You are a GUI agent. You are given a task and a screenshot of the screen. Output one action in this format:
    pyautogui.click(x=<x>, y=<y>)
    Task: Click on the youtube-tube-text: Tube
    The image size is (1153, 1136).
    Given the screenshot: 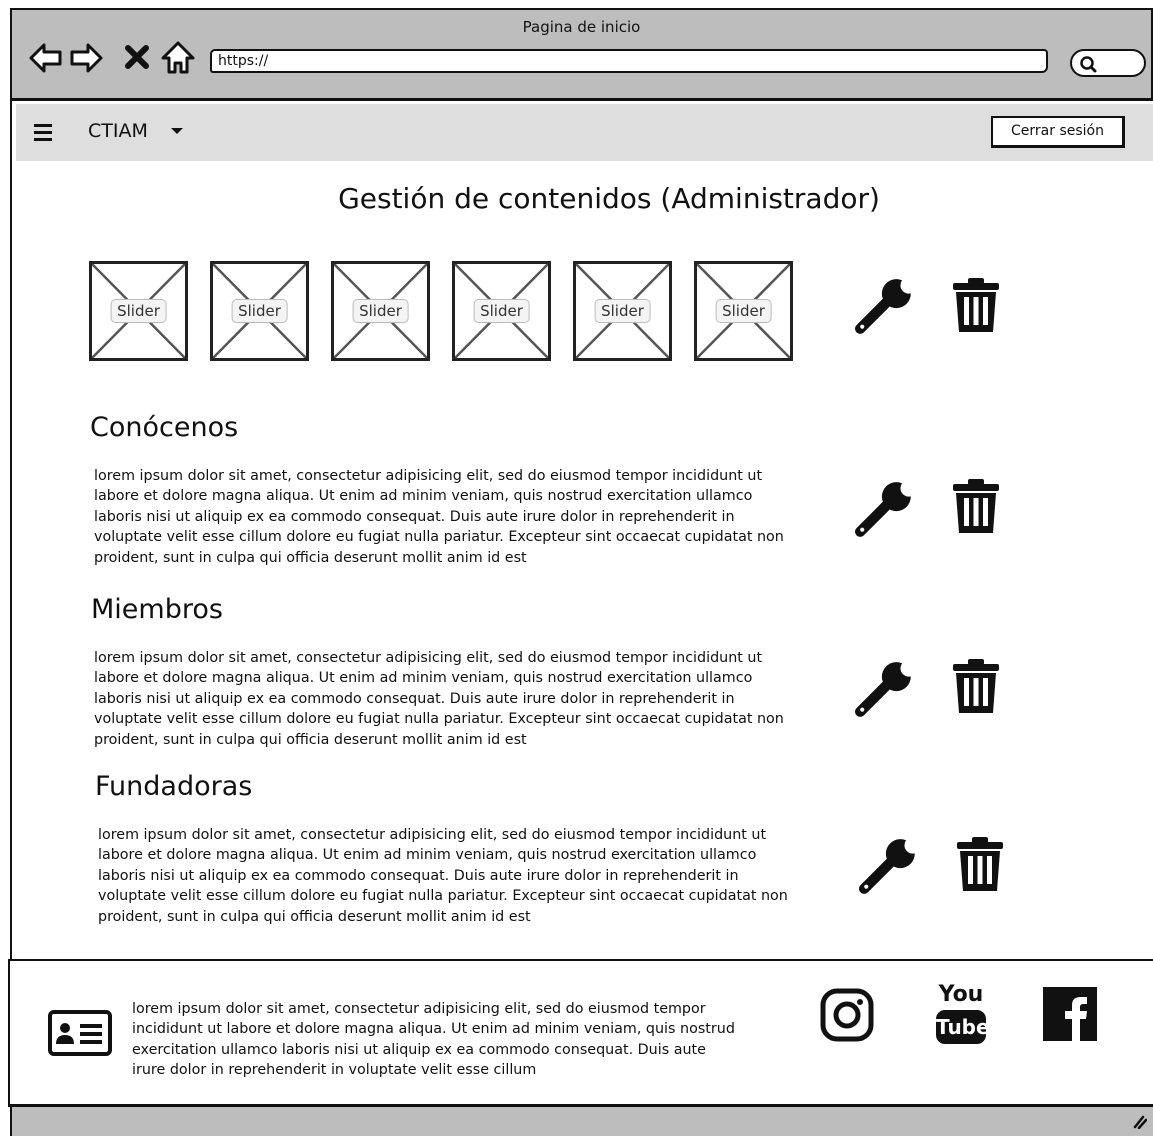 What is the action you would take?
    pyautogui.click(x=963, y=1027)
    